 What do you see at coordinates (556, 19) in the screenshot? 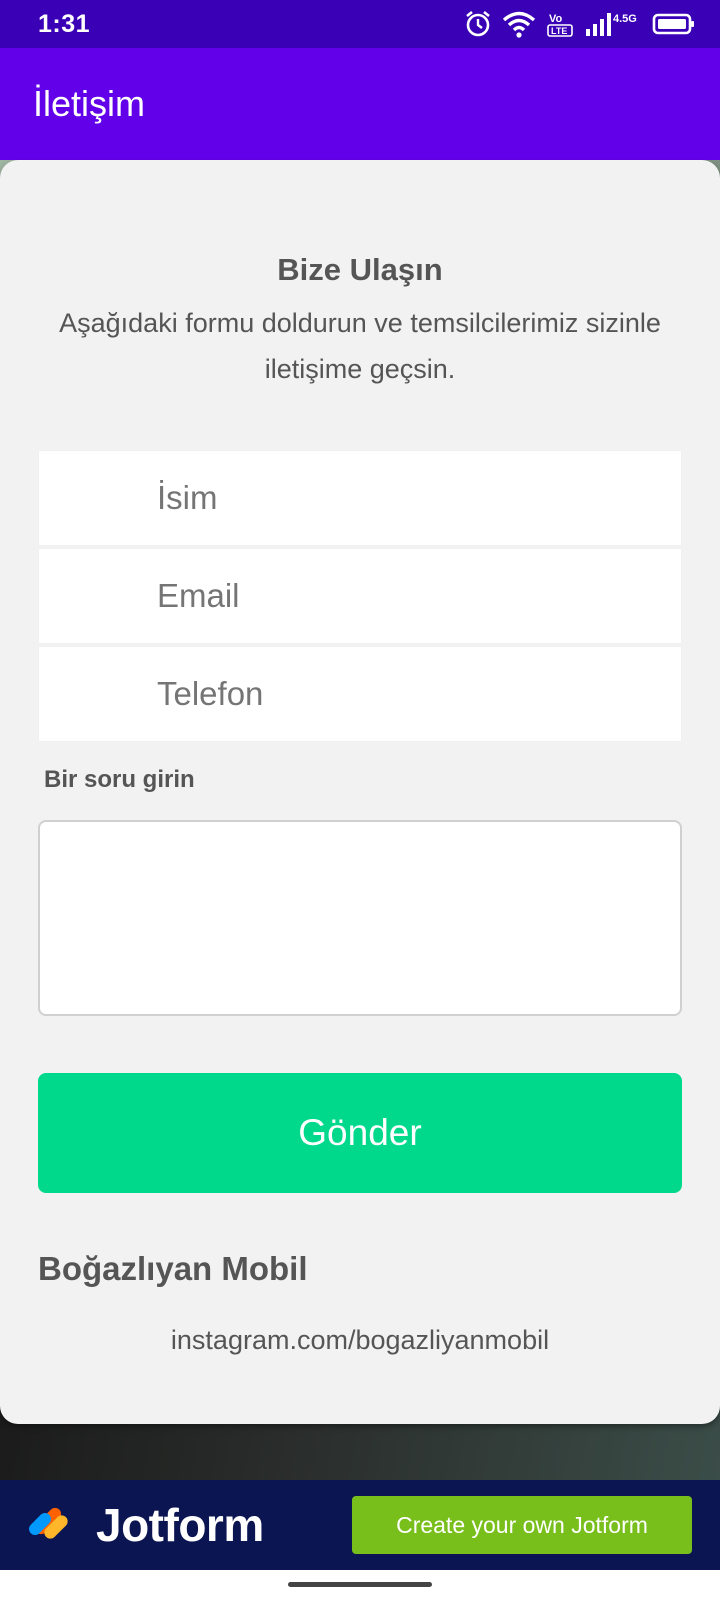
I see `svg-text: Vo` at bounding box center [556, 19].